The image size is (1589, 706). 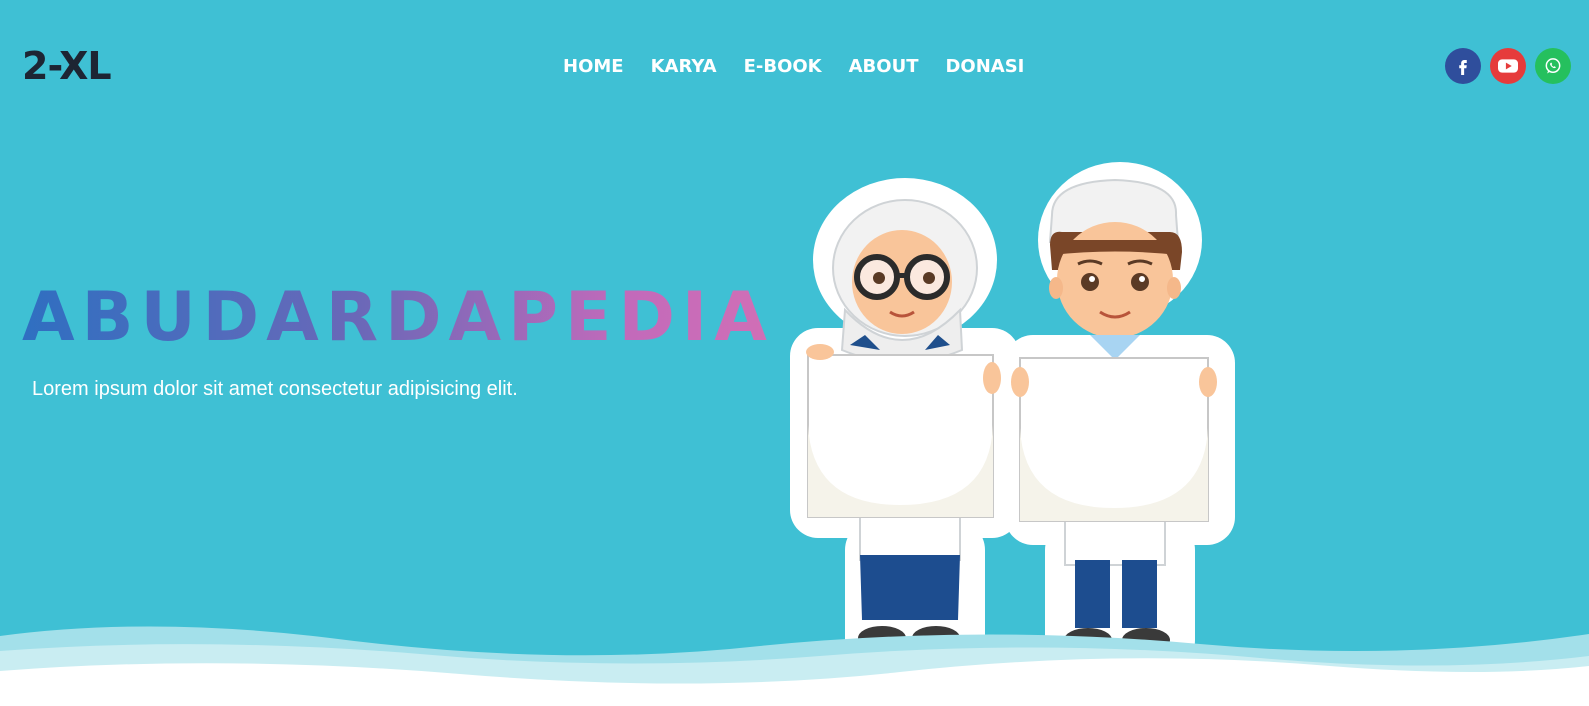 What do you see at coordinates (684, 66) in the screenshot?
I see `nav-karya: KARYA` at bounding box center [684, 66].